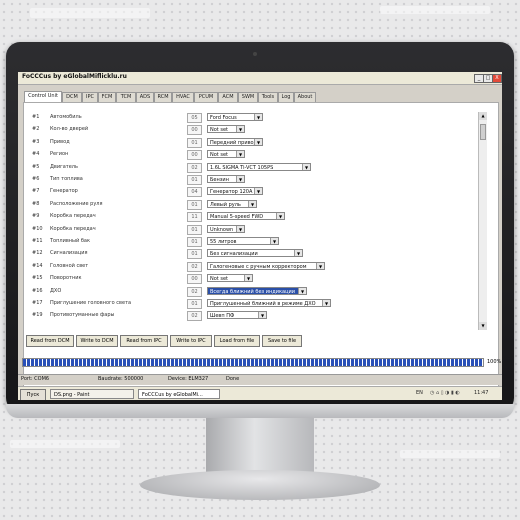 This screenshot has height=520, width=520. I want to click on row-code: 00, so click(194, 279).